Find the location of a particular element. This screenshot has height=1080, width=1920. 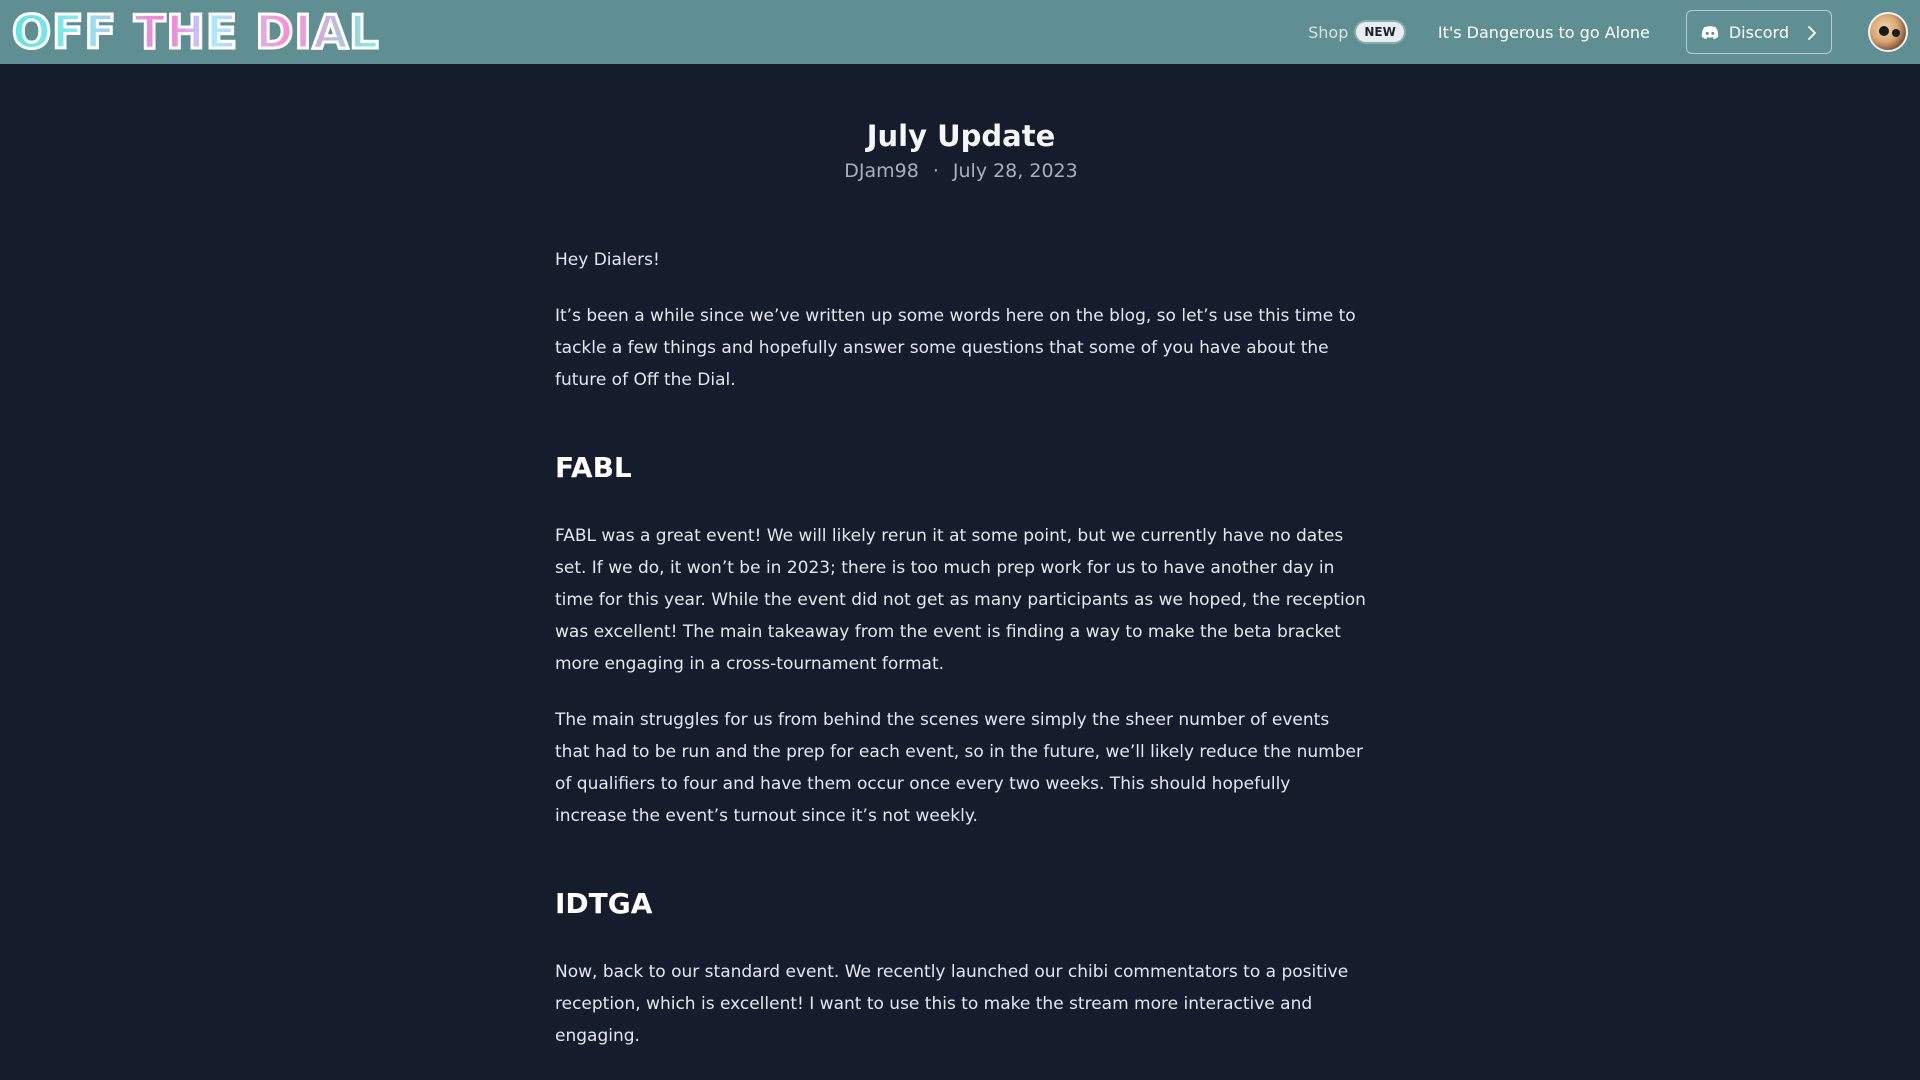

post-title: July Update is located at coordinates (961, 136).